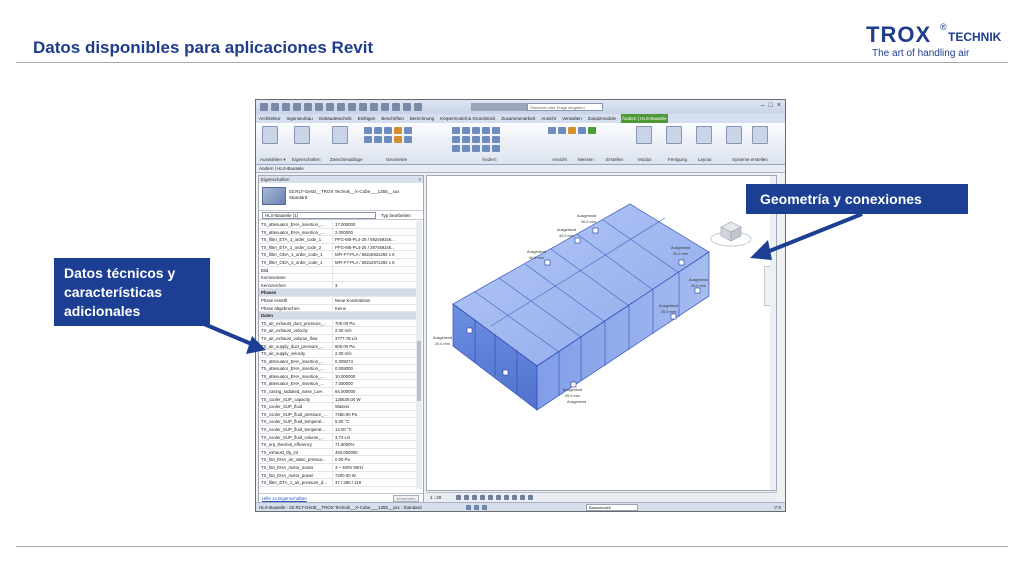 This screenshot has width=1024, height=577. I want to click on design-options-icon, so click(476, 507).